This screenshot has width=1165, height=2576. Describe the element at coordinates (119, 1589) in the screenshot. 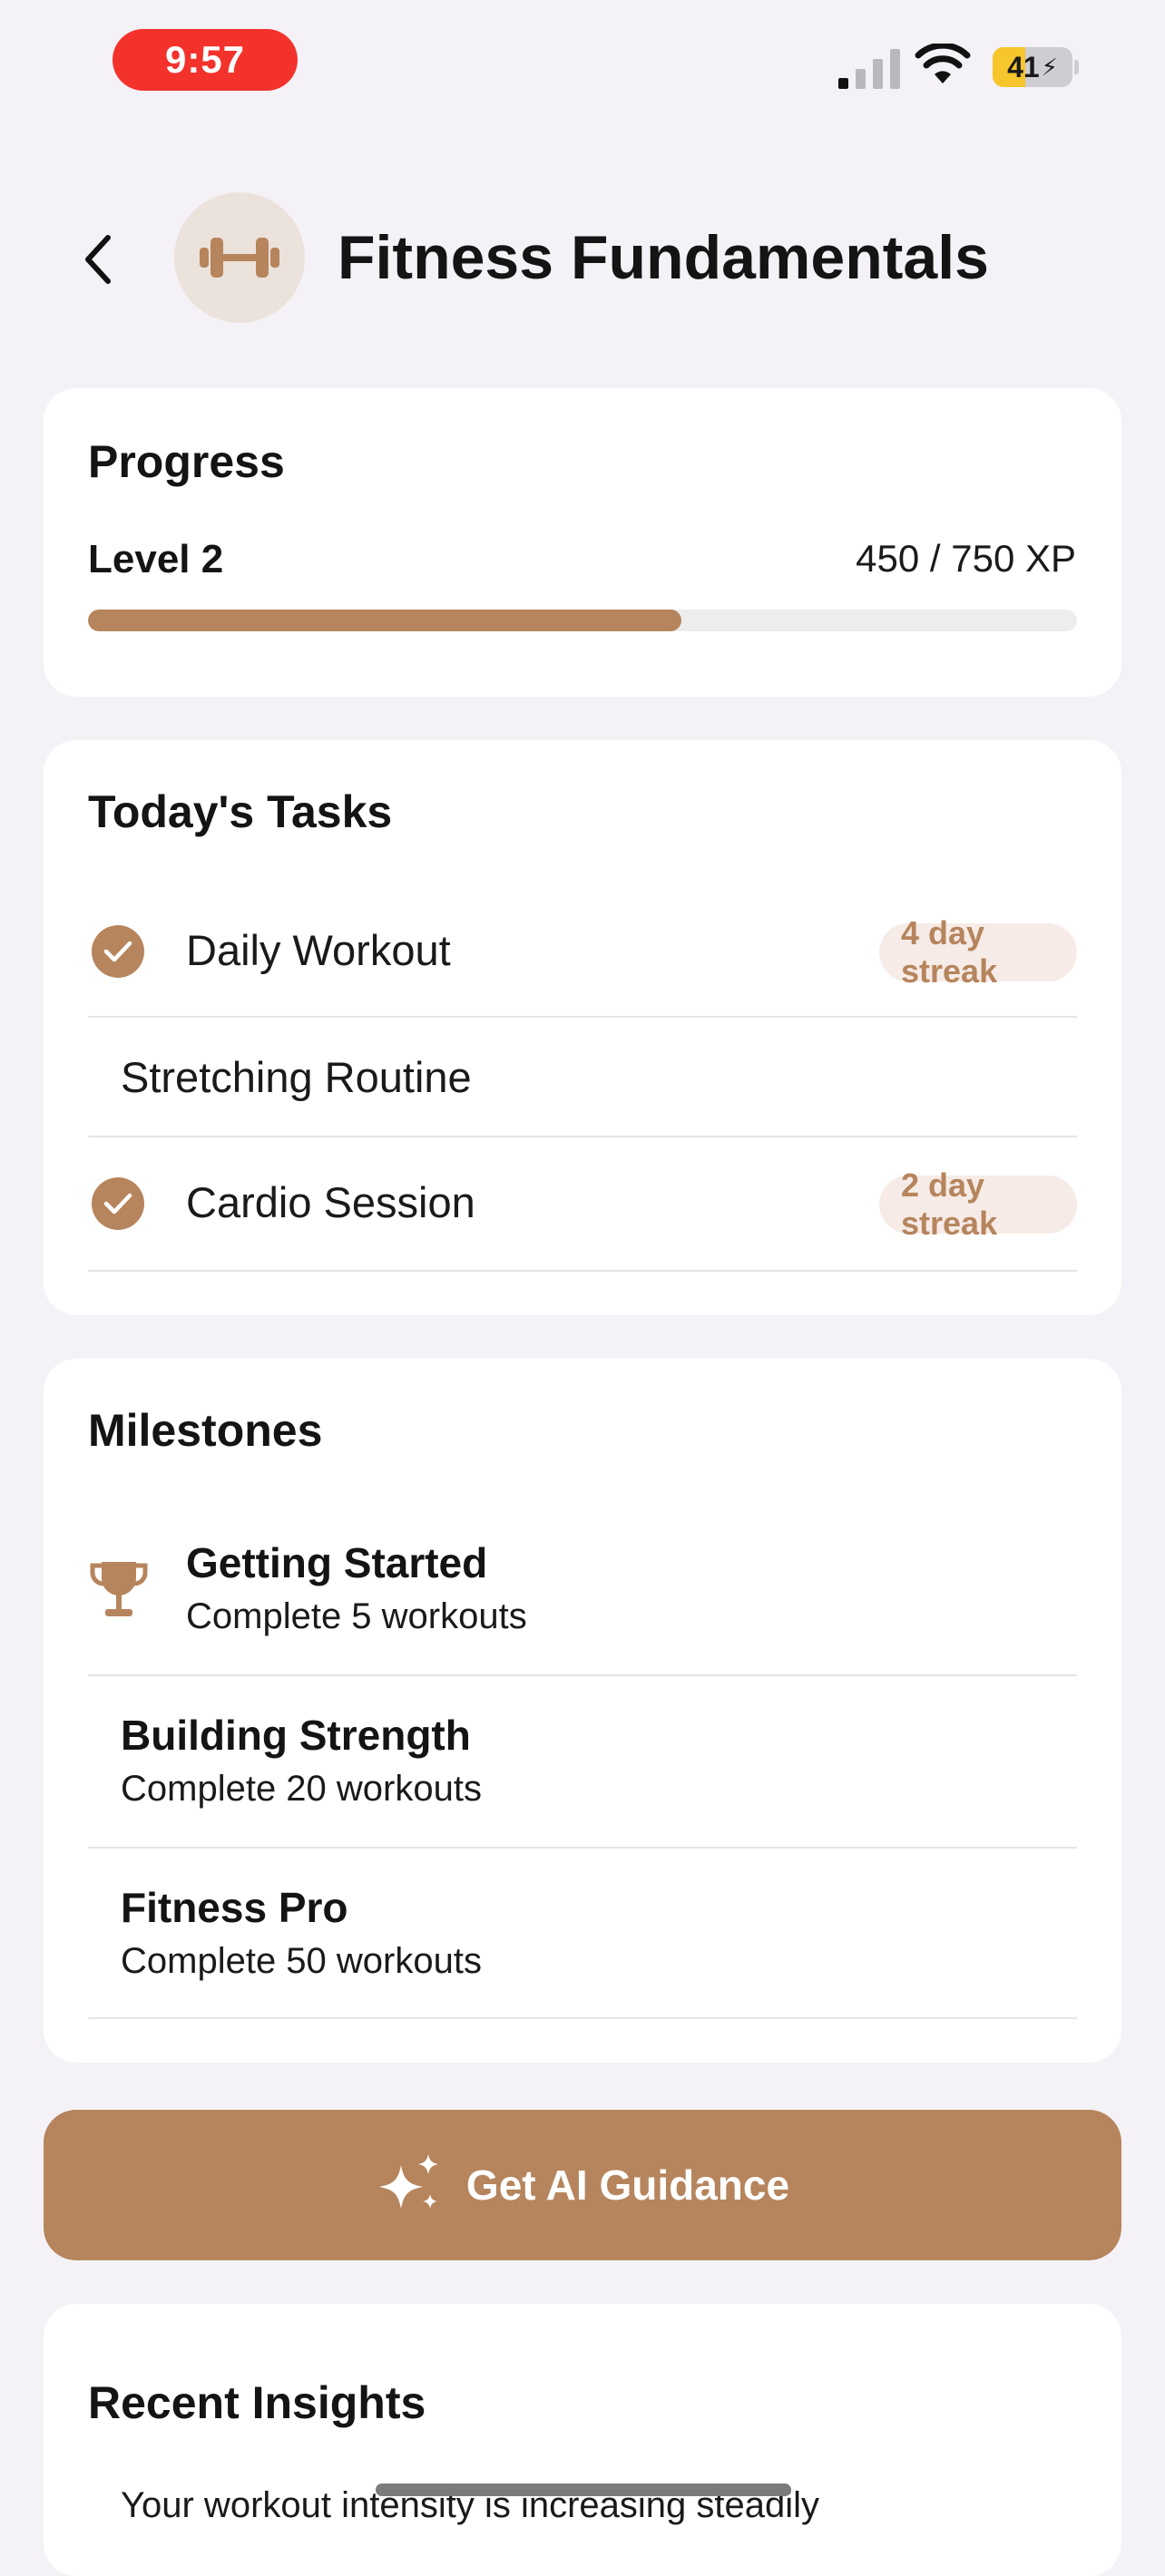

I see `trophy-icon` at that location.